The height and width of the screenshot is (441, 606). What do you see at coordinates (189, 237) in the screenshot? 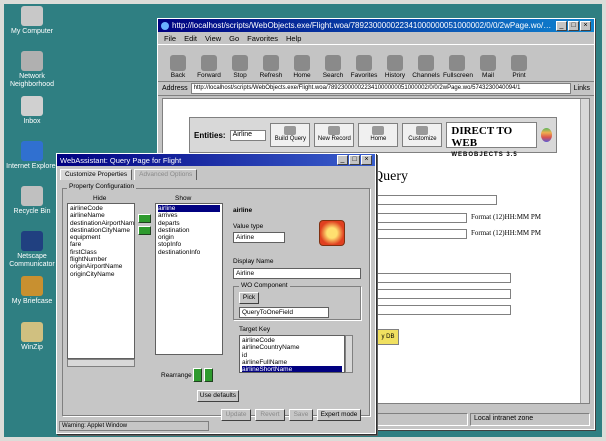
I see `list-item: origin` at bounding box center [189, 237].